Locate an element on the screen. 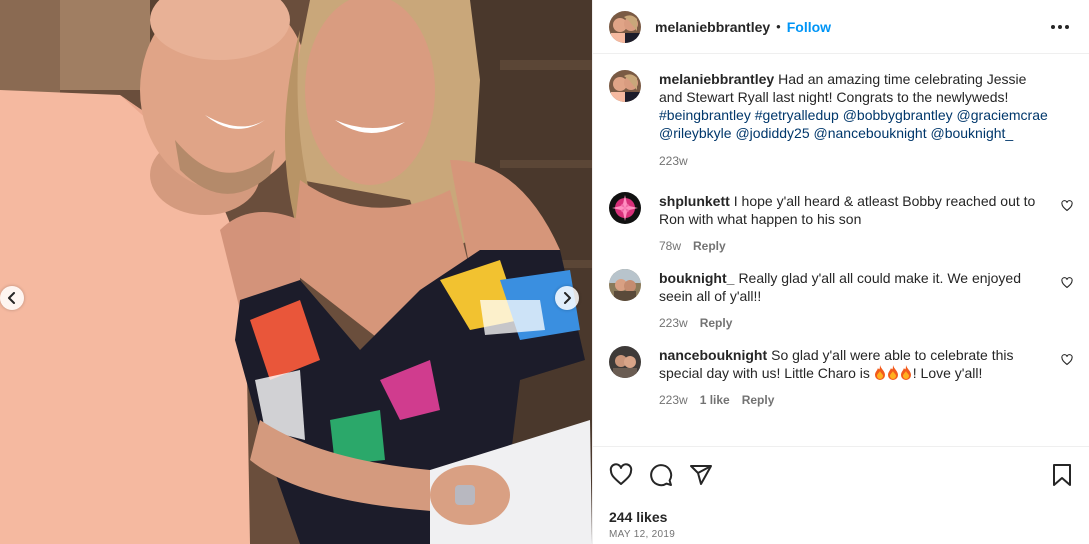 Image resolution: width=1089 pixels, height=544 pixels. save-button is located at coordinates (1062, 475).